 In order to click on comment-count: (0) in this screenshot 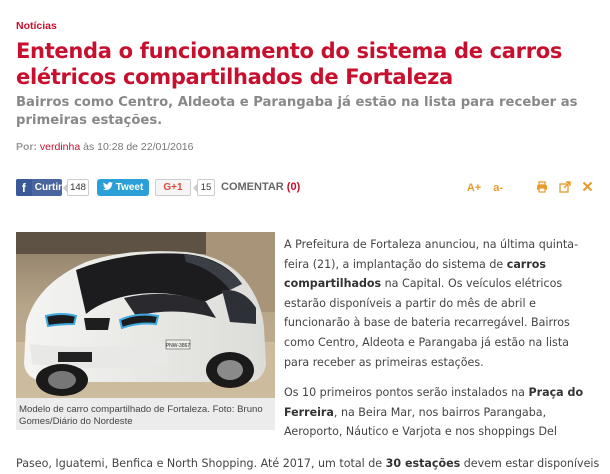, I will do `click(293, 187)`.